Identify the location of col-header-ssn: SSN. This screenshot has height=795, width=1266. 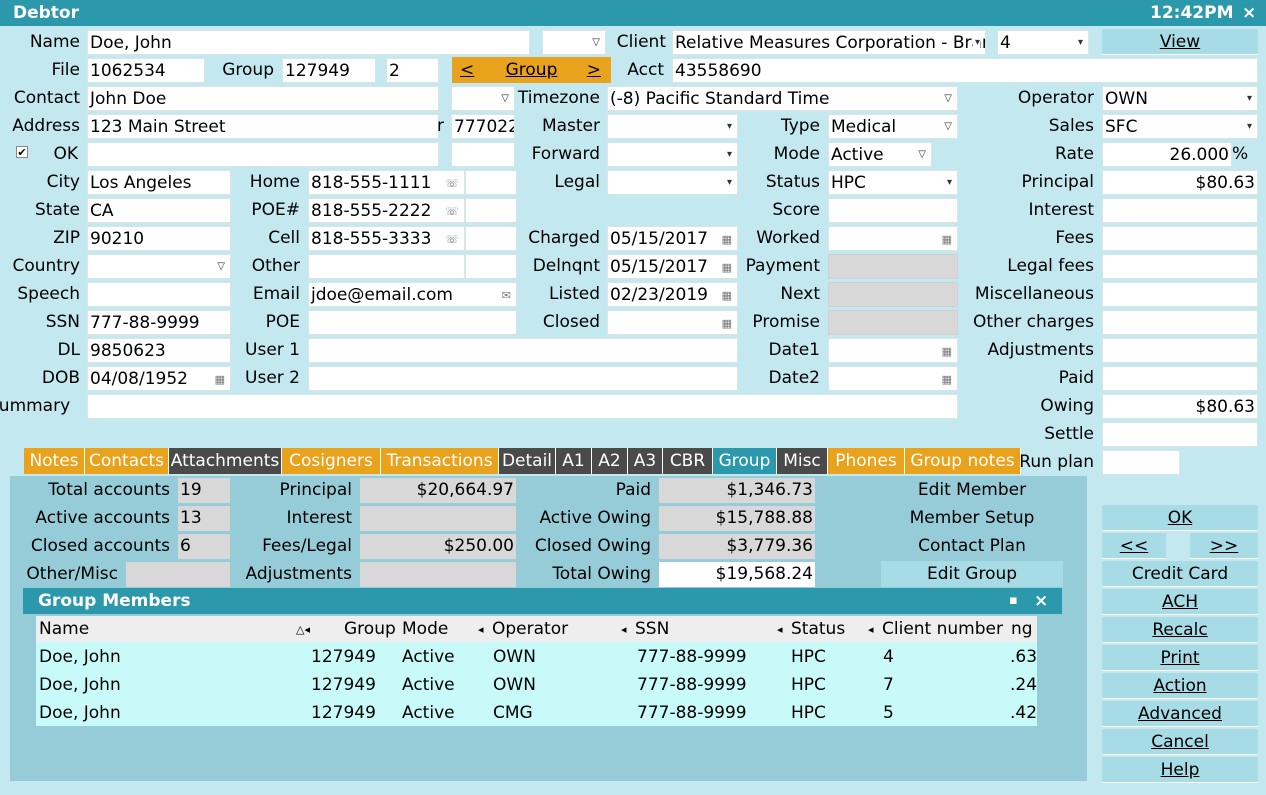
(695, 629).